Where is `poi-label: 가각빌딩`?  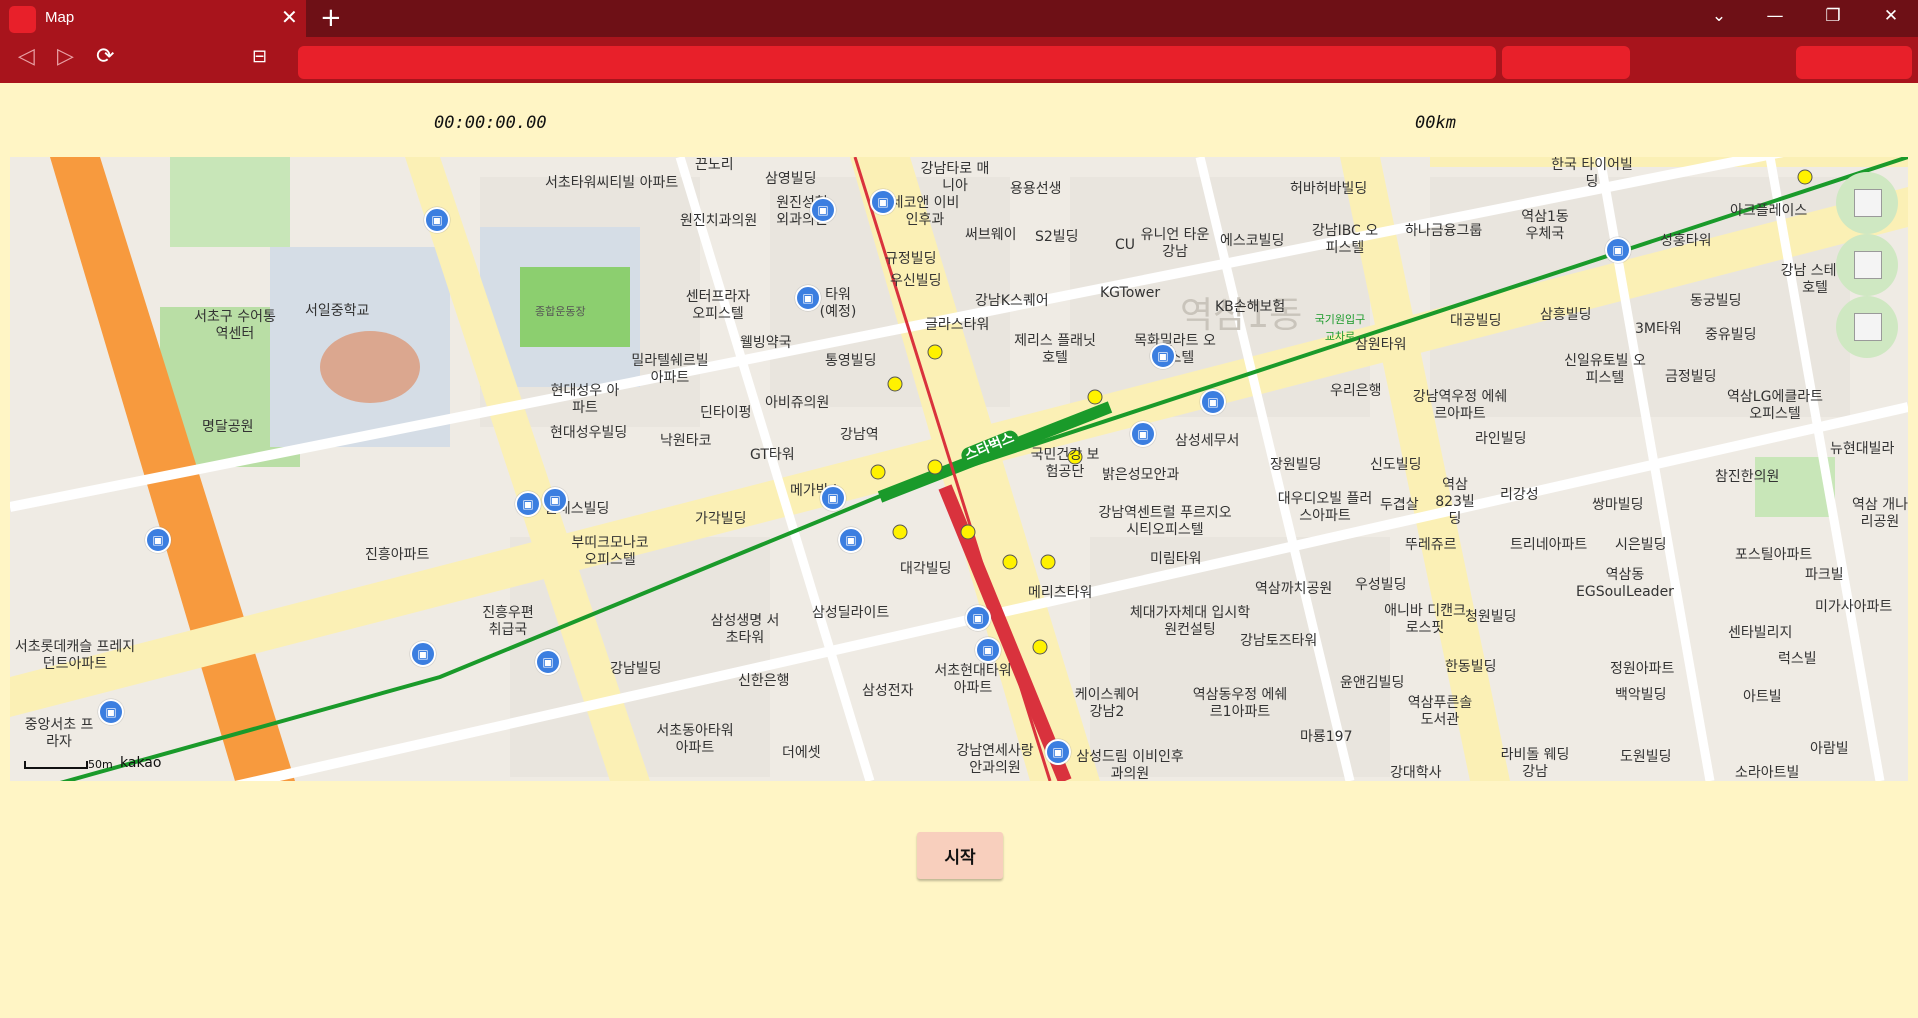 poi-label: 가각빌딩 is located at coordinates (721, 519).